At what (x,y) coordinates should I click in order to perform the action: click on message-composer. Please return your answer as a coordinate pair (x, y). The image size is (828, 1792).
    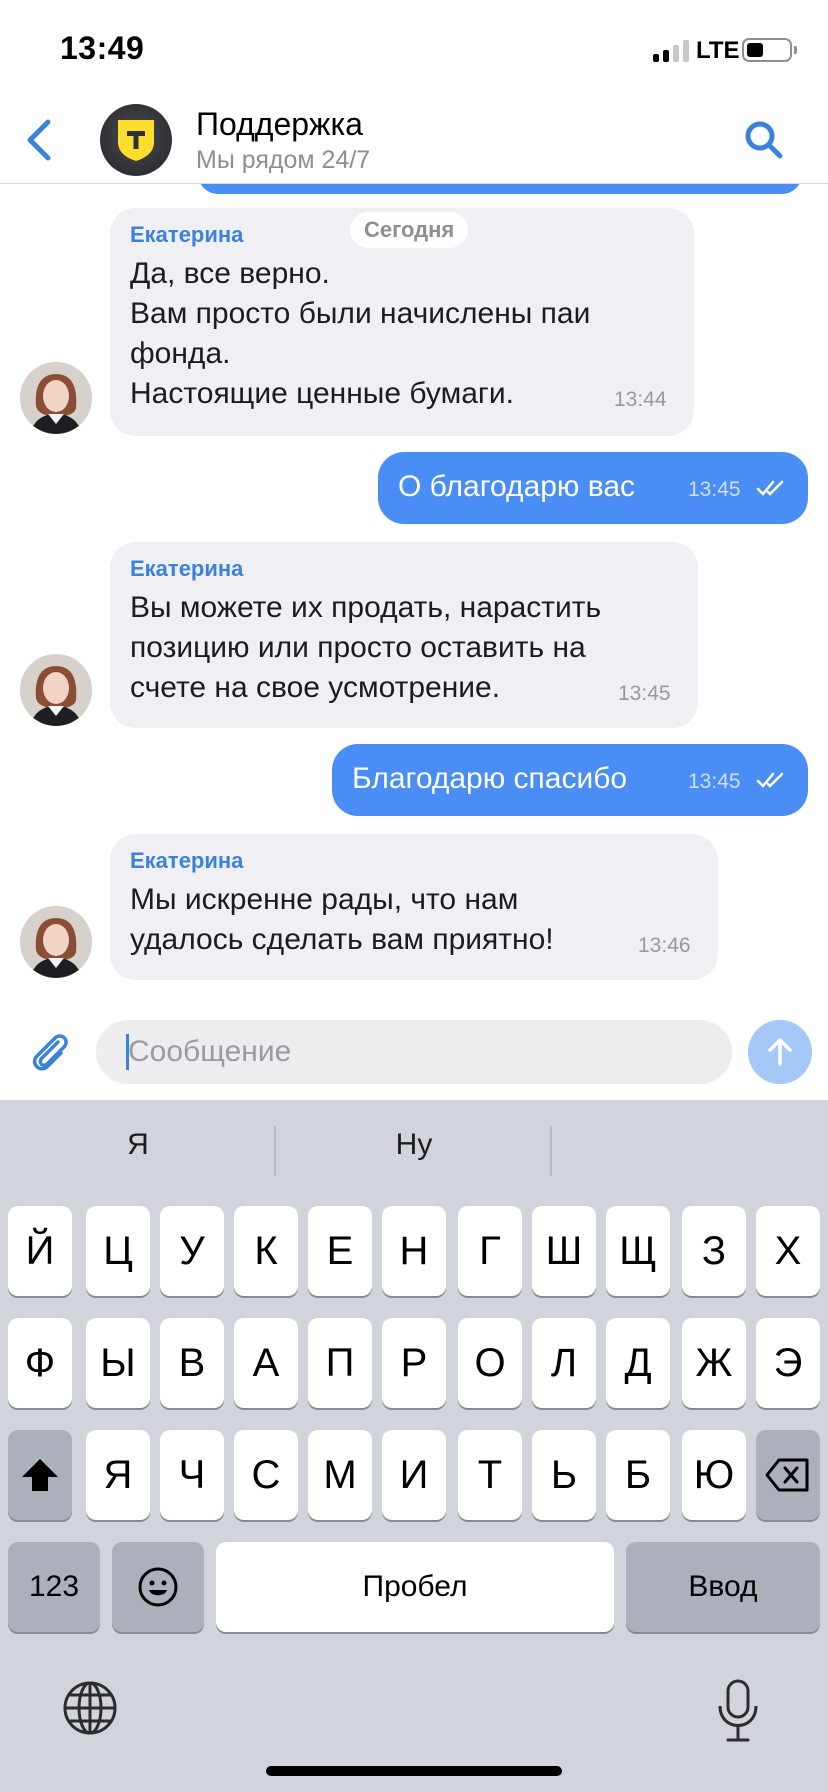
    Looking at the image, I should click on (414, 1052).